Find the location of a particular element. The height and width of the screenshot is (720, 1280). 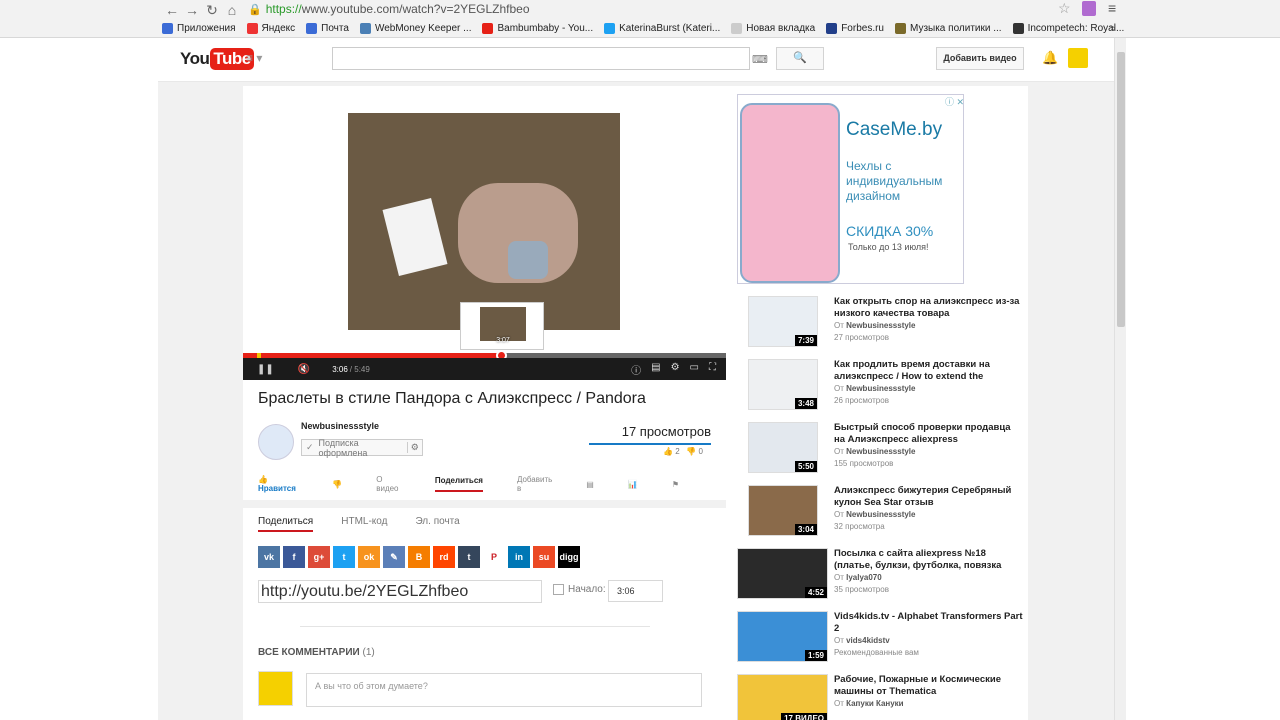

related-thumbnail: 5:50 is located at coordinates (783, 447).